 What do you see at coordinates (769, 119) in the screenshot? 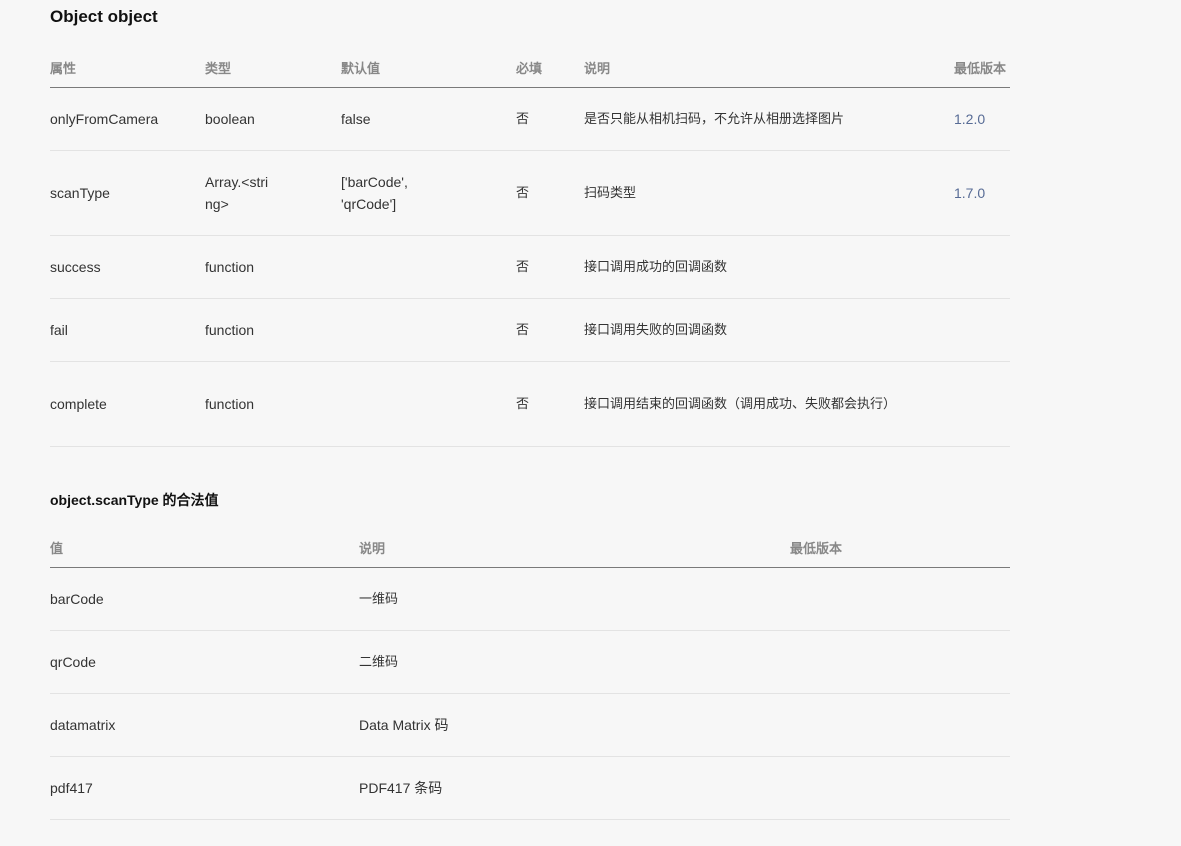
I see `param-description: 是否只能从相机扫码，不允许从相册选择图片` at bounding box center [769, 119].